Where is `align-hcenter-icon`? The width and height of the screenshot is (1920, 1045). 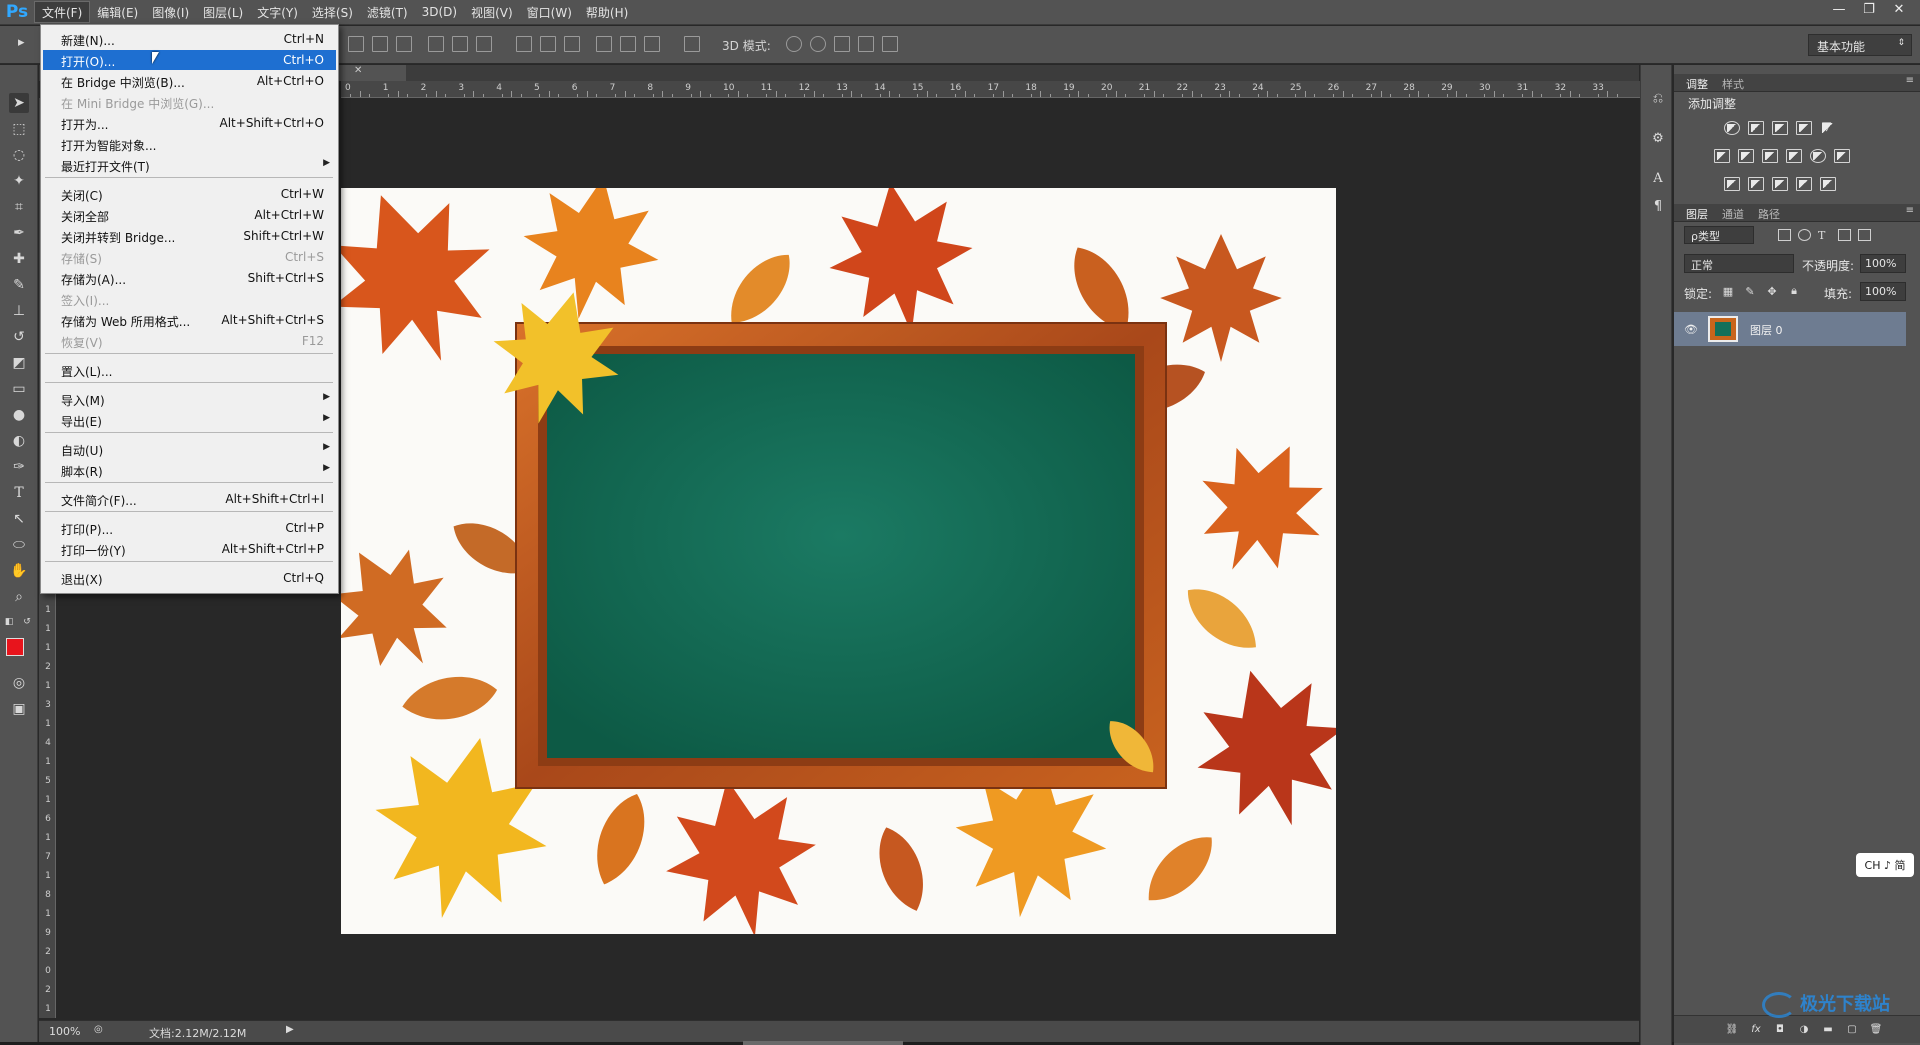 align-hcenter-icon is located at coordinates (460, 44).